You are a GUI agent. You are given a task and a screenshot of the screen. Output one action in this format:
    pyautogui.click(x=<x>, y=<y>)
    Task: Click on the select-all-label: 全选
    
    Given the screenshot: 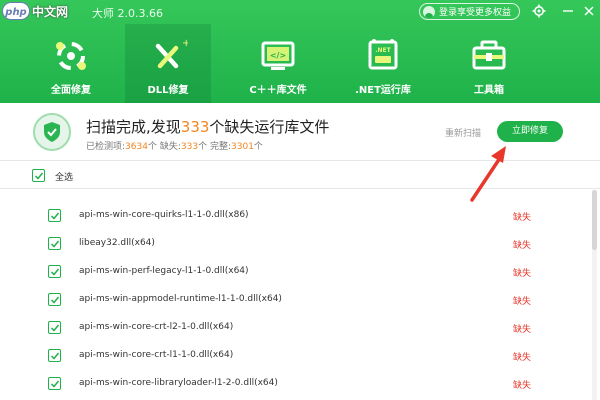 What is the action you would take?
    pyautogui.click(x=64, y=178)
    